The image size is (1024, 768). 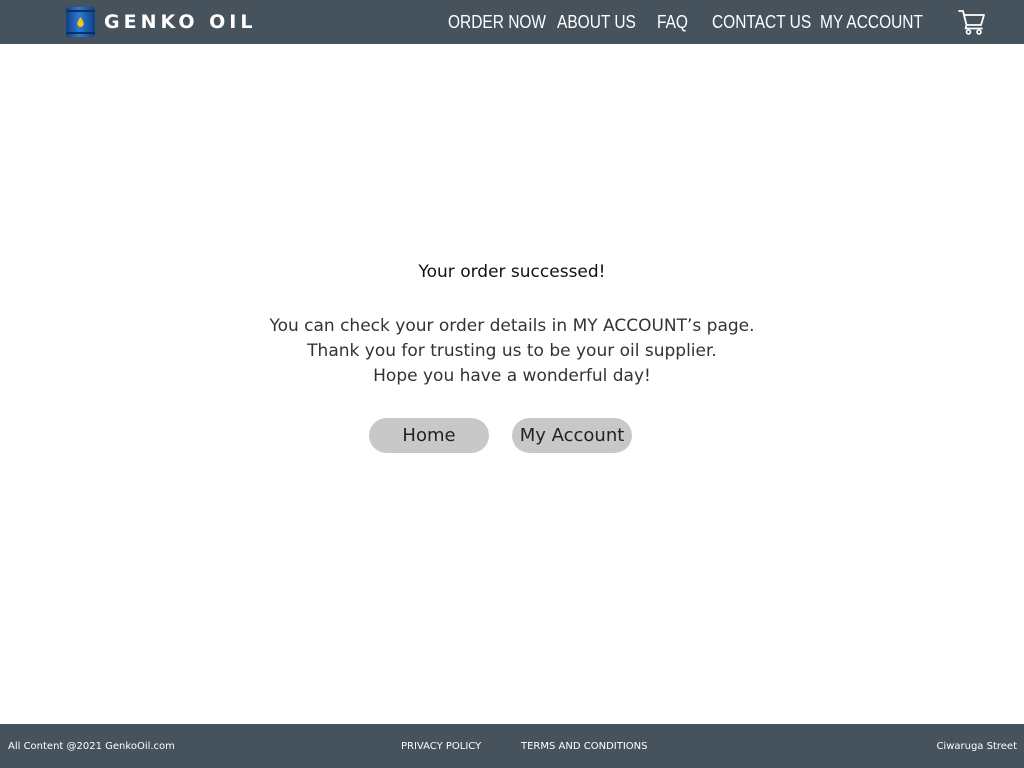 What do you see at coordinates (584, 746) in the screenshot?
I see `terms-link: TERMS AND CONDITIONS` at bounding box center [584, 746].